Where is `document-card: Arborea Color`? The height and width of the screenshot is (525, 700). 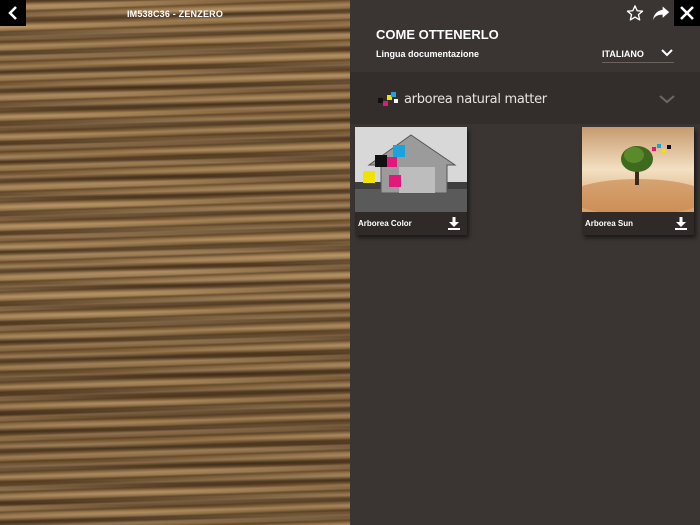 document-card: Arborea Color is located at coordinates (411, 181).